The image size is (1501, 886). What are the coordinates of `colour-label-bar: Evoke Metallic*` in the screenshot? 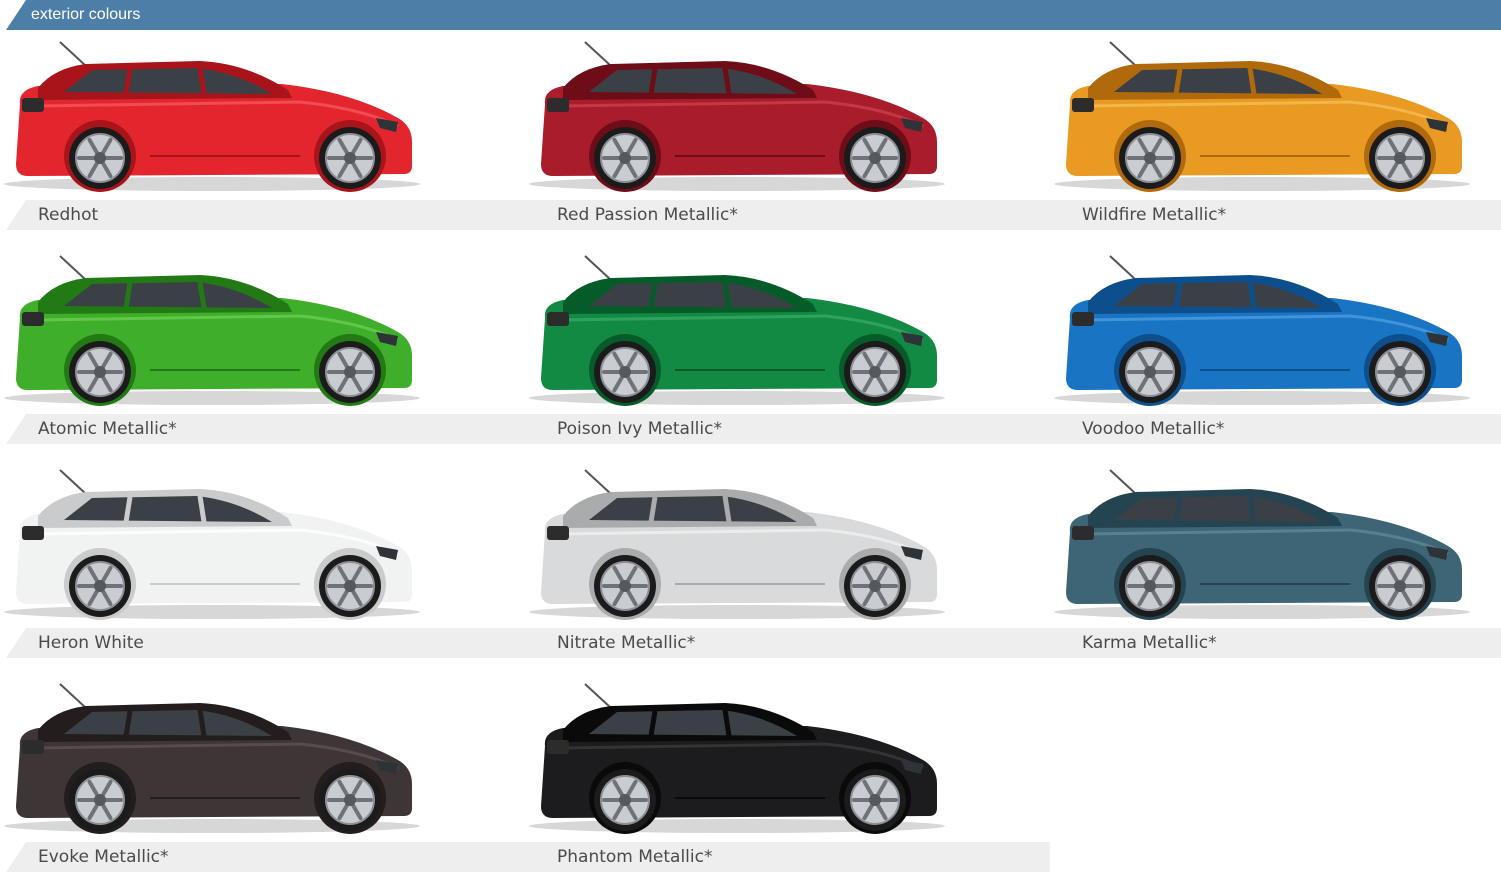 It's located at (265, 857).